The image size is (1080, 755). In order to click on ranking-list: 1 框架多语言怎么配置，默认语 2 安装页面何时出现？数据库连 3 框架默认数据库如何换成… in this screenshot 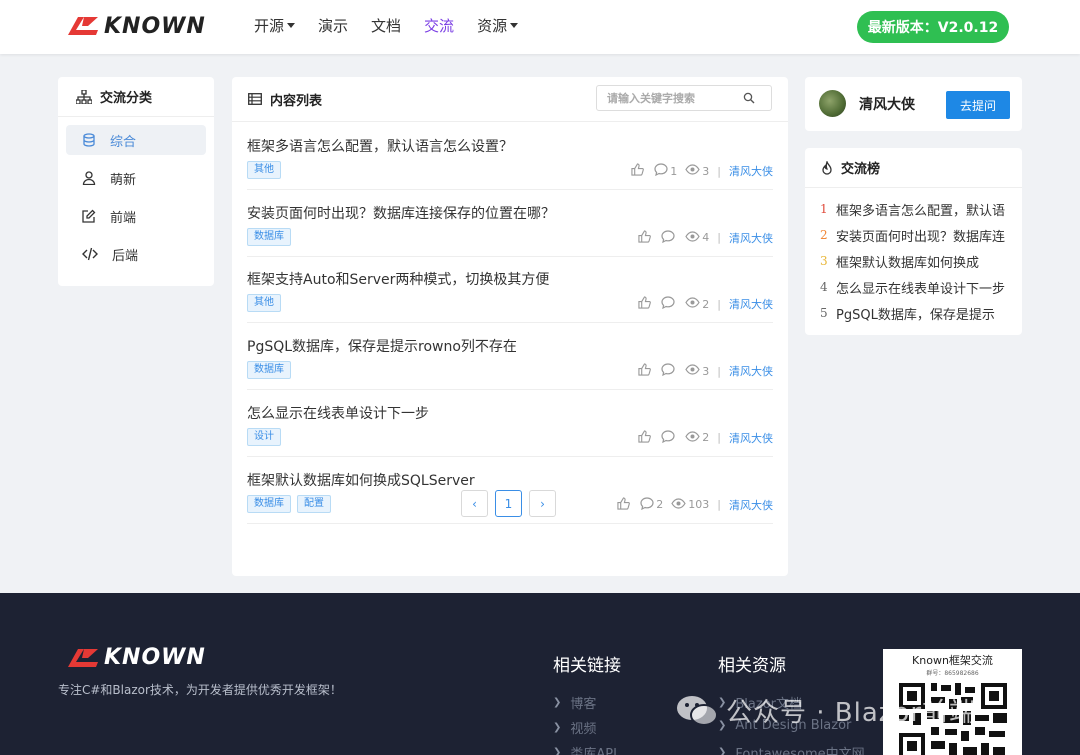, I will do `click(913, 257)`.